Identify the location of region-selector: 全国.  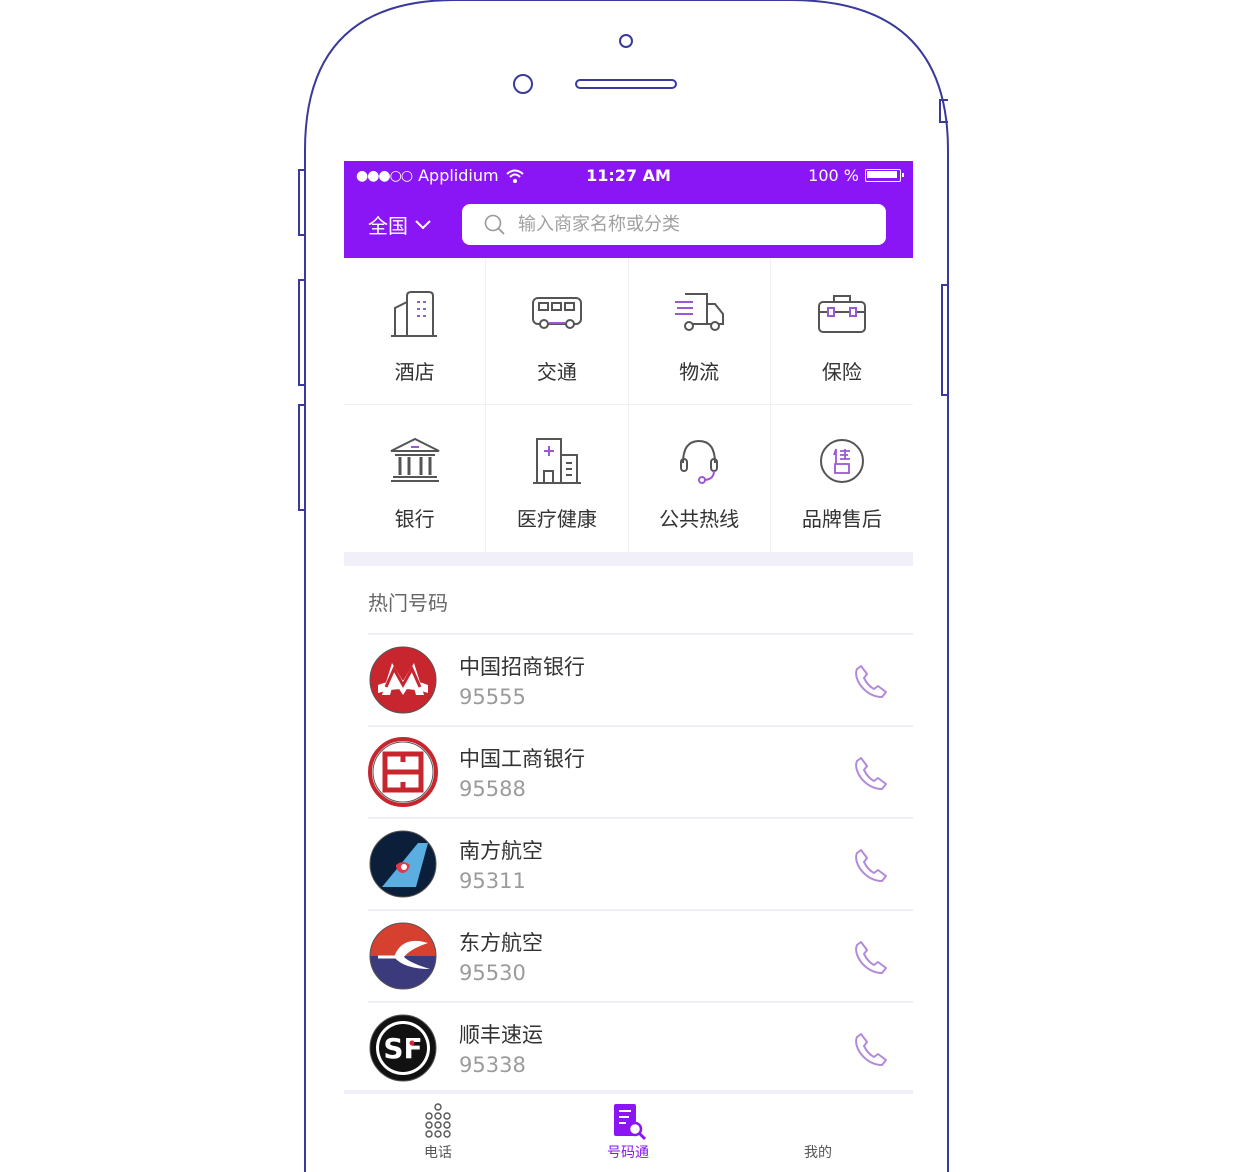
(400, 224).